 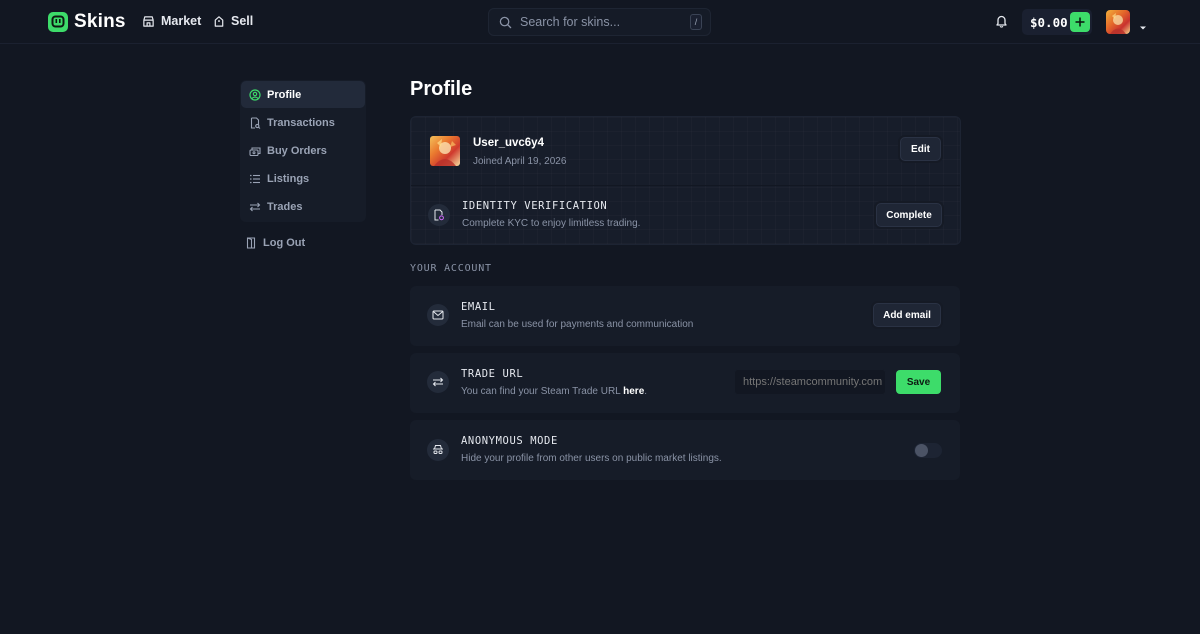 I want to click on account-menu-chevron-icon, so click(x=1143, y=27).